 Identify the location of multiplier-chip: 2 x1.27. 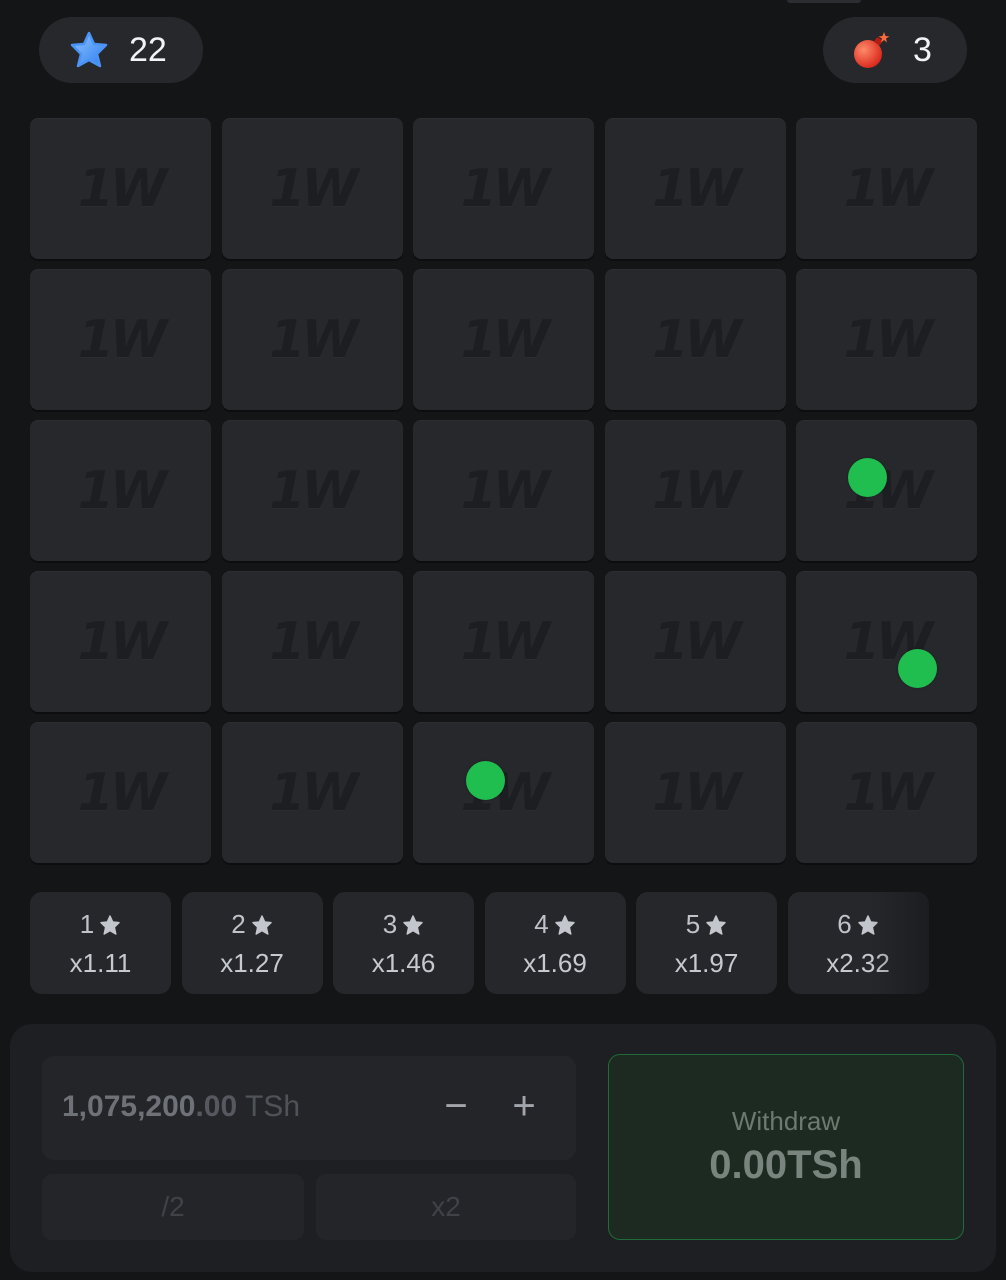
(252, 943).